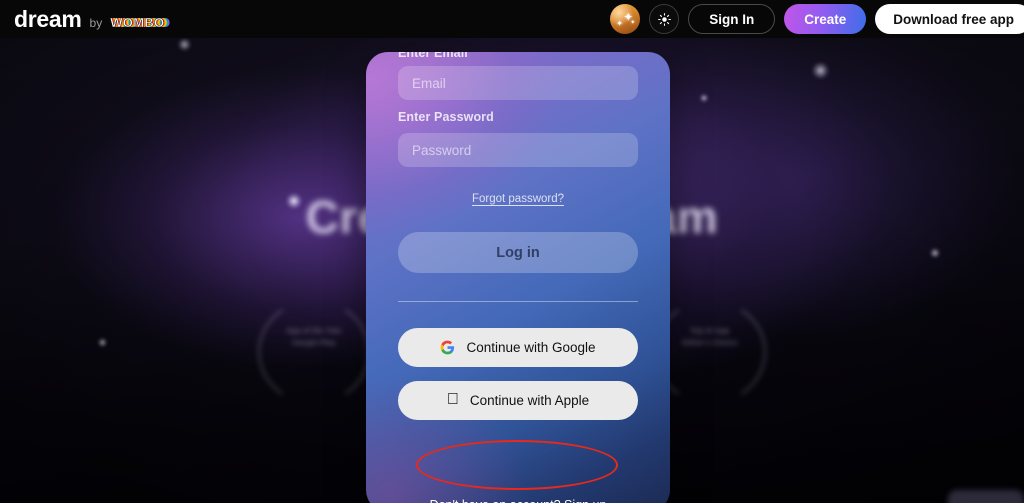 The image size is (1024, 503). What do you see at coordinates (518, 83) in the screenshot?
I see `email-input` at bounding box center [518, 83].